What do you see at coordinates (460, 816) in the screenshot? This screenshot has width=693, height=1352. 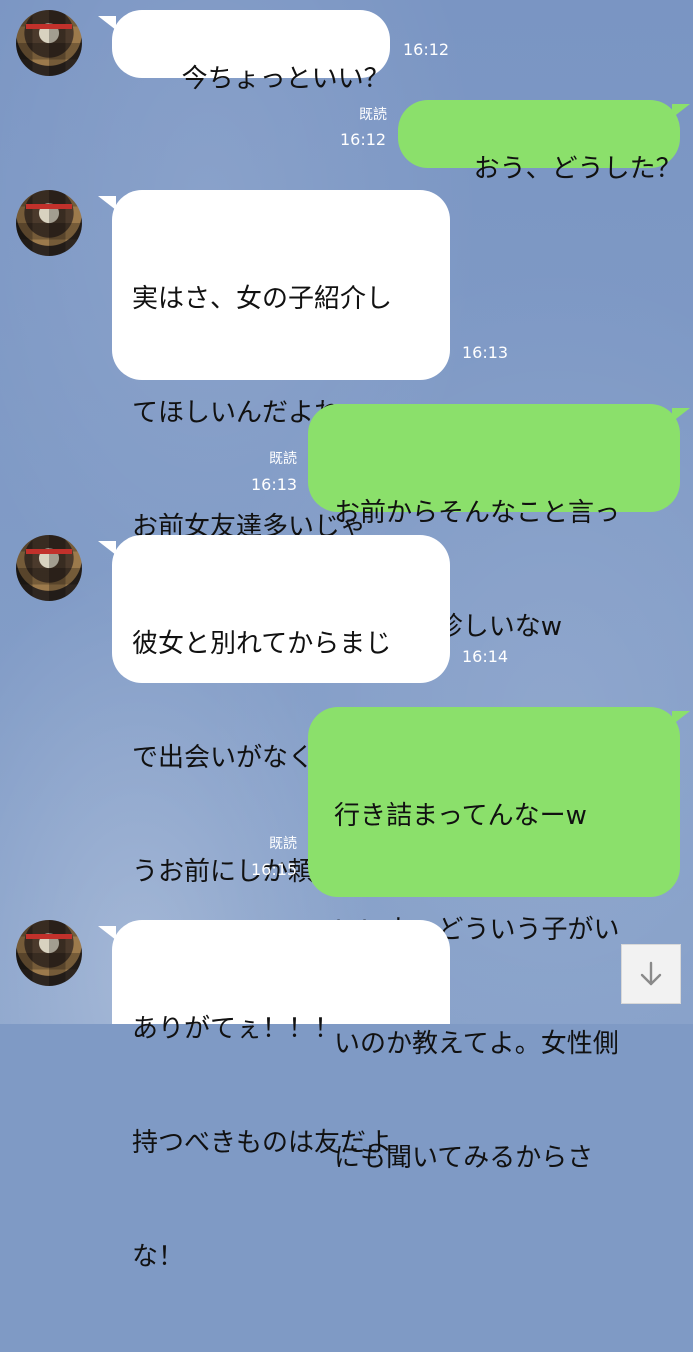 I see `message-line: 行き詰まってんなーw` at bounding box center [460, 816].